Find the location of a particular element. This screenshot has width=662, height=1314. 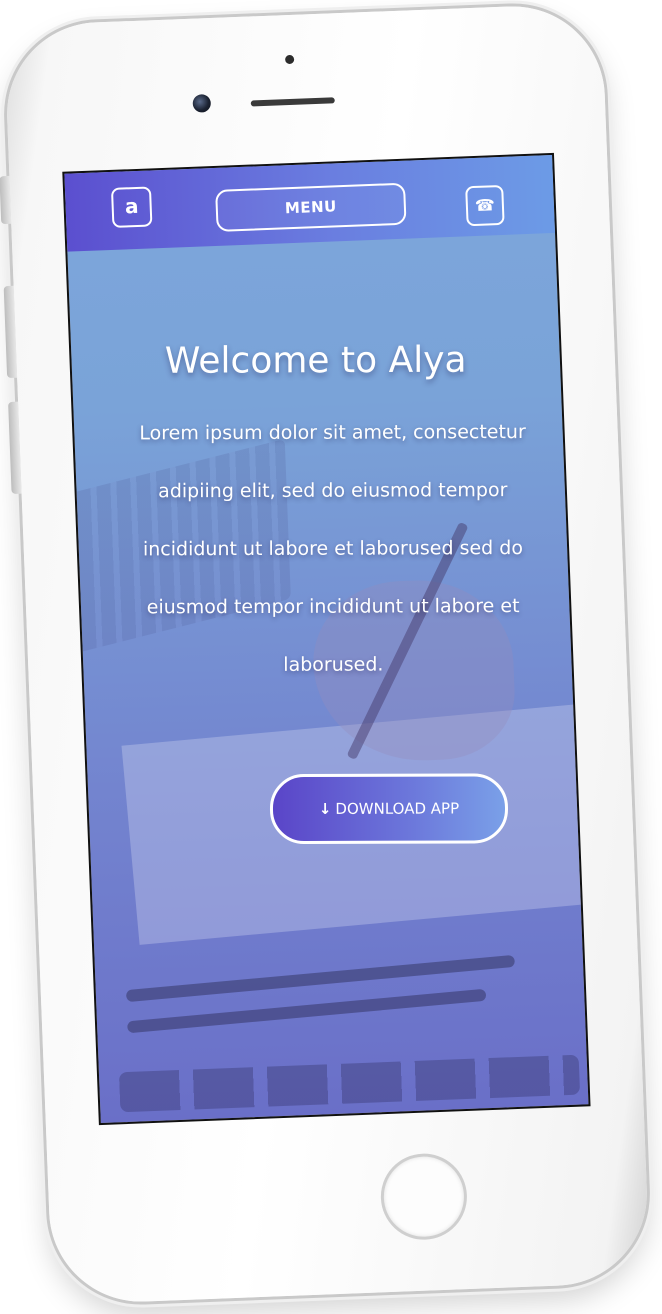

background-keyboard is located at coordinates (349, 1083).